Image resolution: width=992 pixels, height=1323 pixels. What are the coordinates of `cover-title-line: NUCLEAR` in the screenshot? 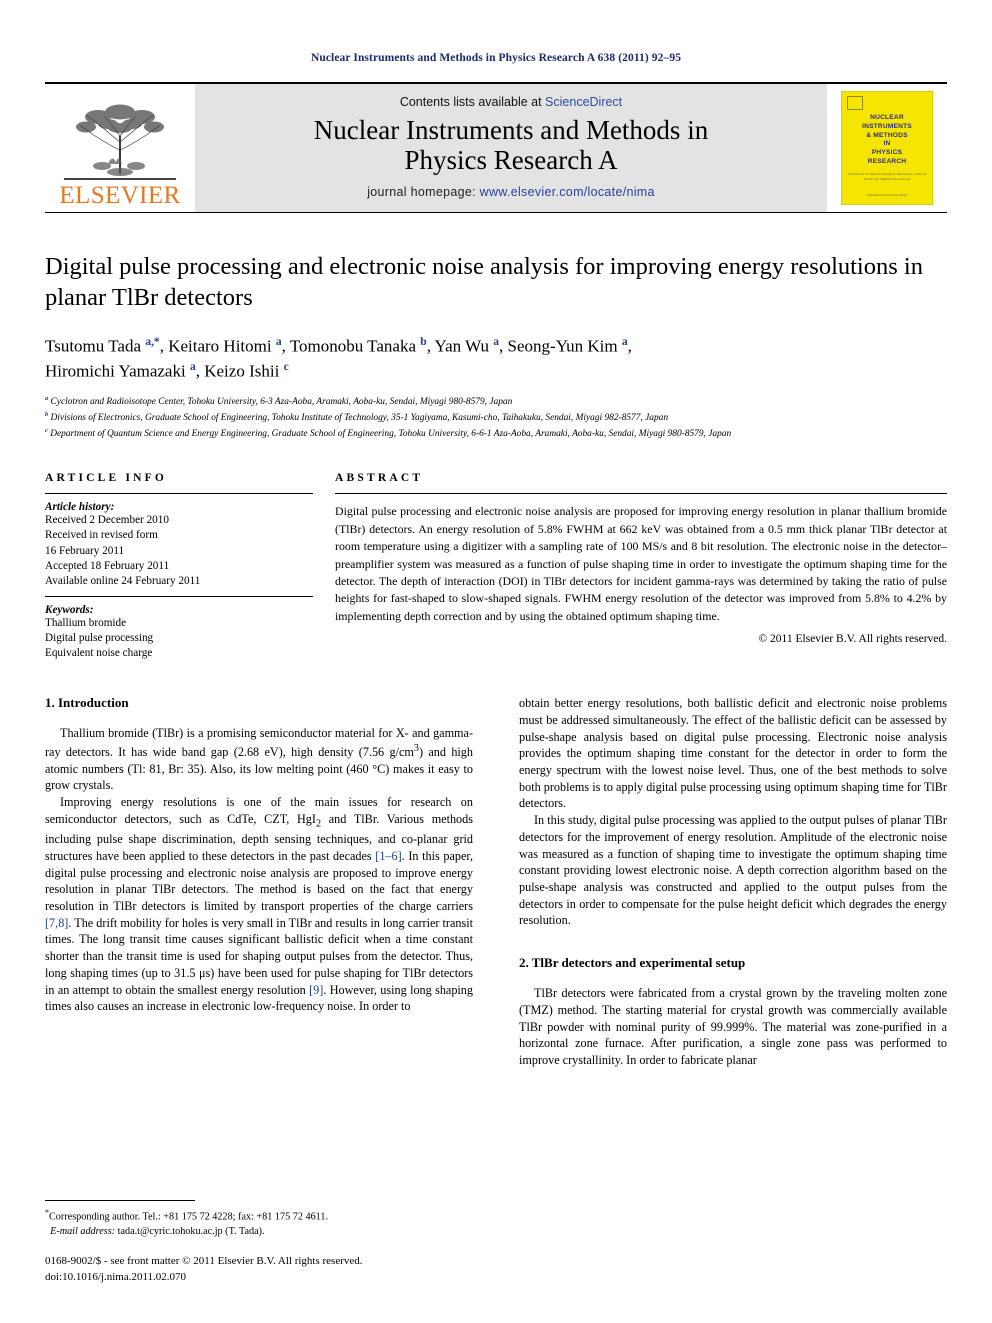 It's located at (887, 117).